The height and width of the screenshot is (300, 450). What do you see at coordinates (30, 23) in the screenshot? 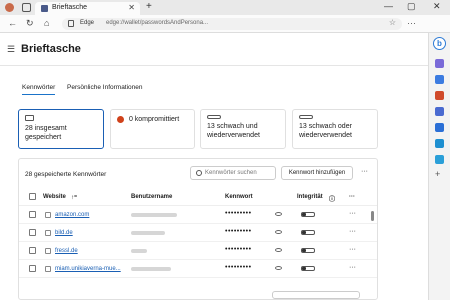
I see `refresh-button: ↻` at bounding box center [30, 23].